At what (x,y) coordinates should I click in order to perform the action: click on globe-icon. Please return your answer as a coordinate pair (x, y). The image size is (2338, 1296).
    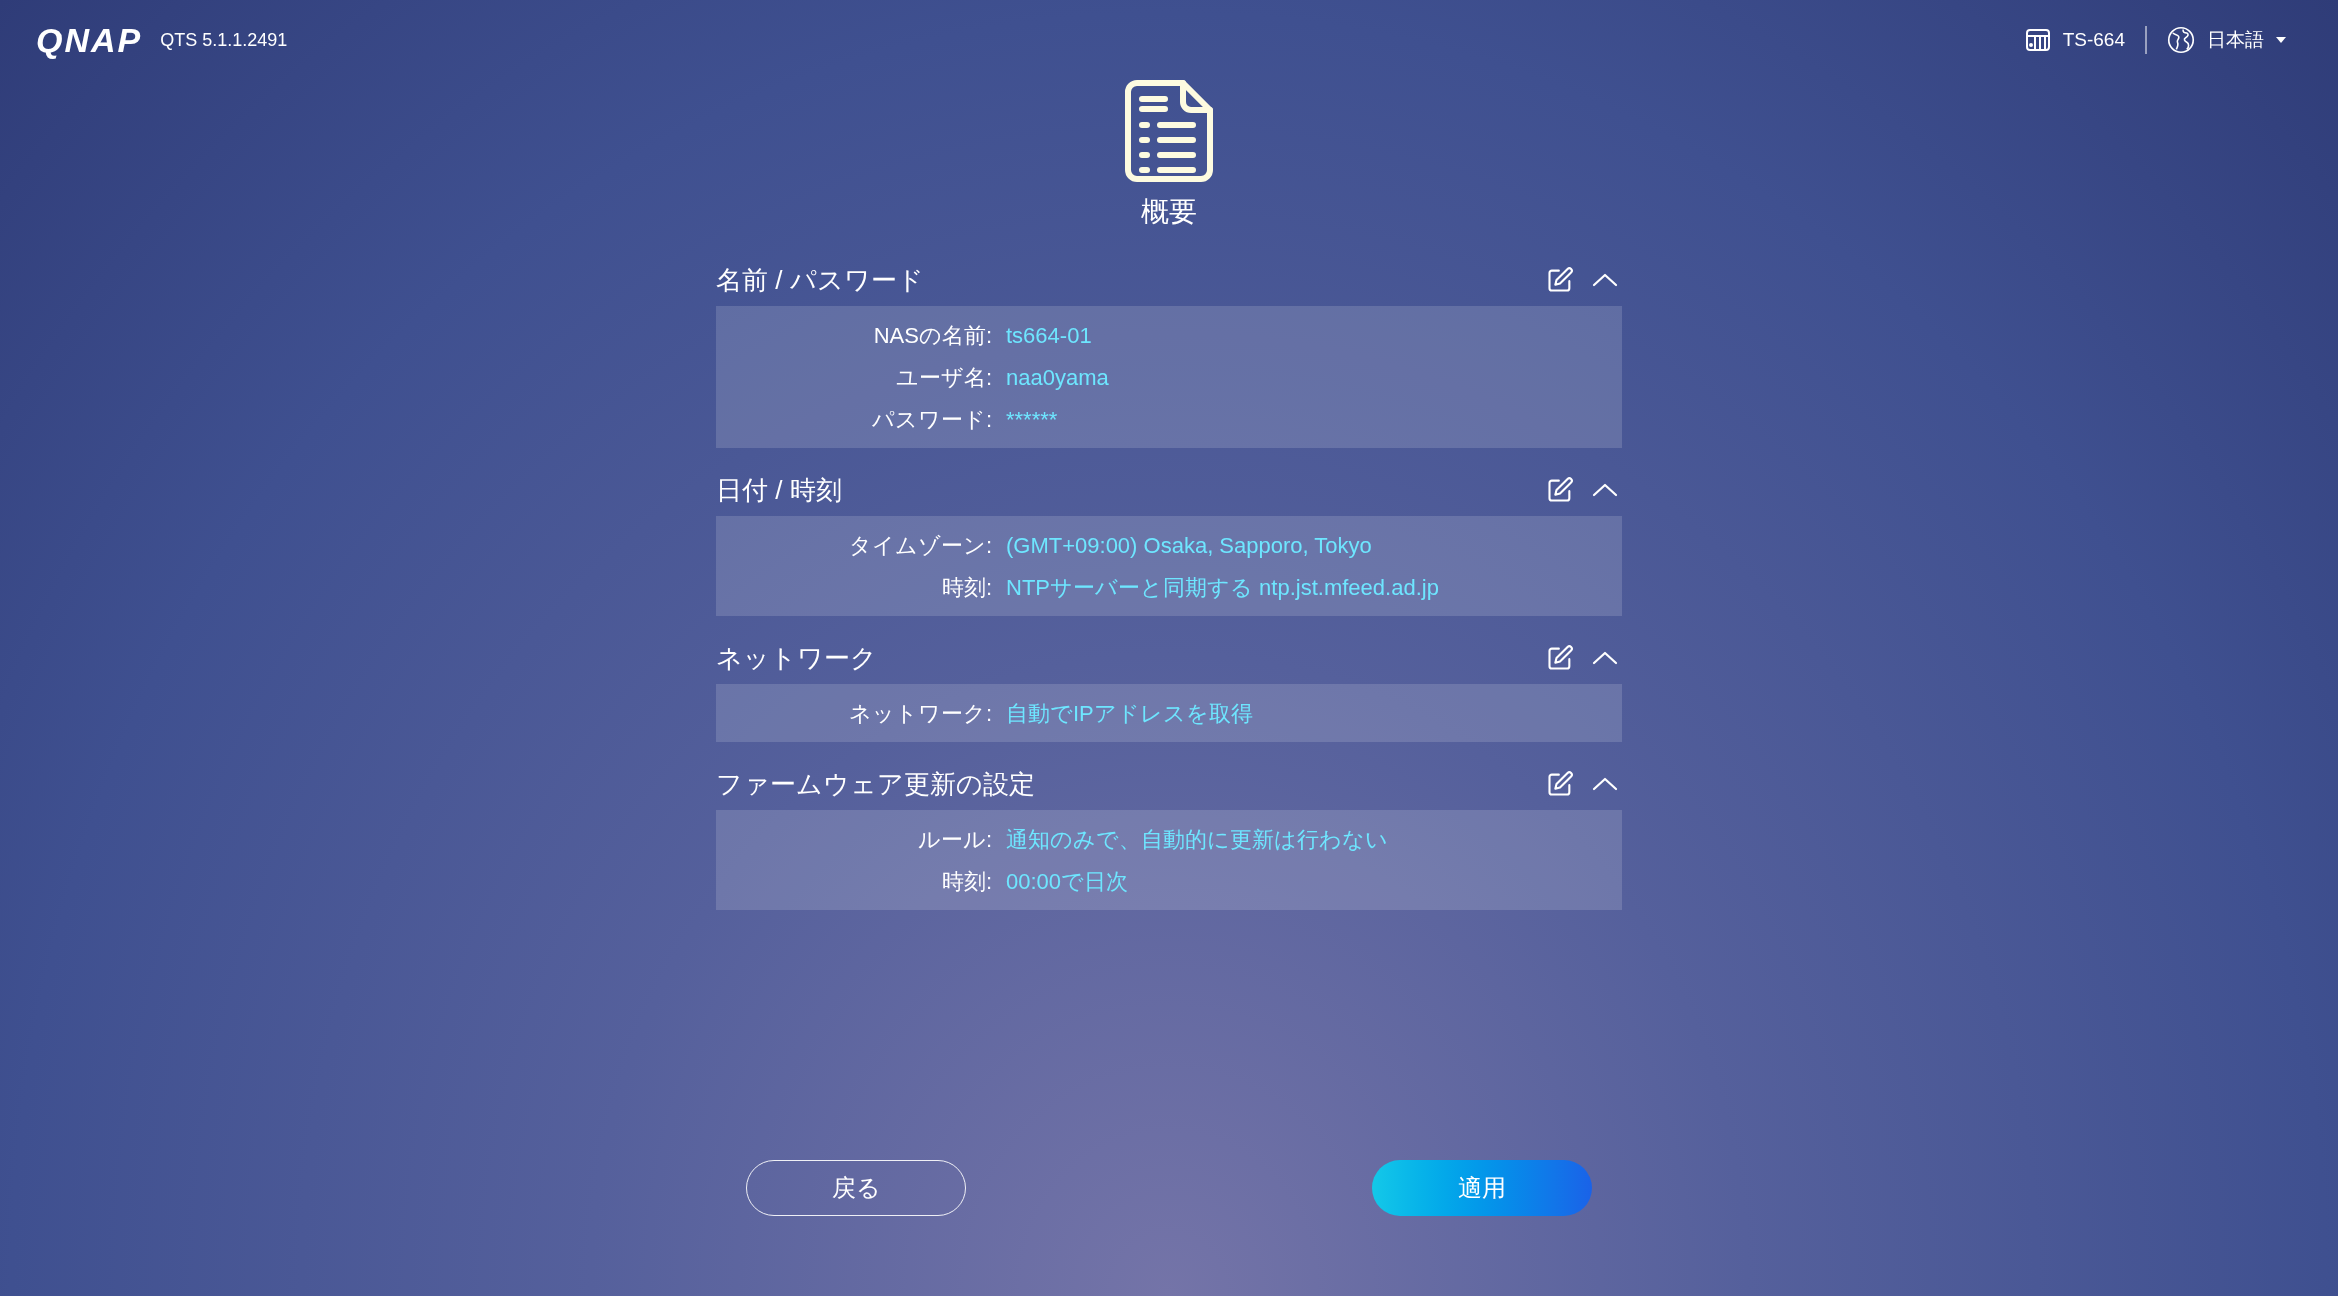
    Looking at the image, I should click on (2181, 40).